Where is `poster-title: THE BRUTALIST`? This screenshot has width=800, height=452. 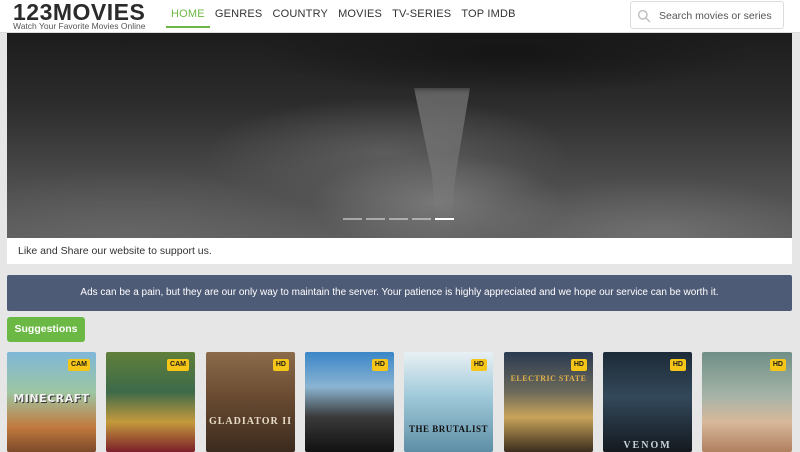 poster-title: THE BRUTALIST is located at coordinates (448, 429).